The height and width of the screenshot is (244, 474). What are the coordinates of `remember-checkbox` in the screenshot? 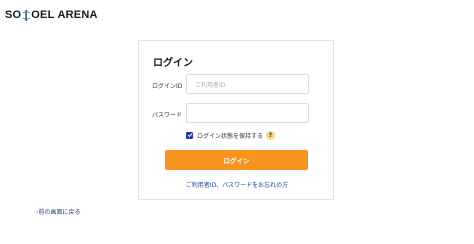 It's located at (189, 135).